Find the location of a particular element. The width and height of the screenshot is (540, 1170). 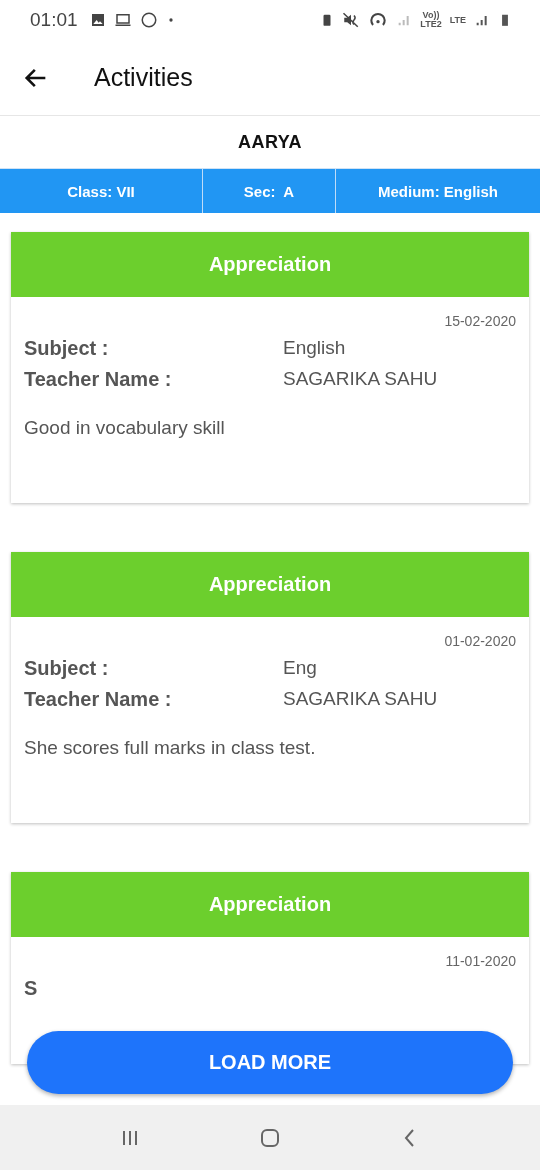

volte-label: Vo)) is located at coordinates (431, 15).